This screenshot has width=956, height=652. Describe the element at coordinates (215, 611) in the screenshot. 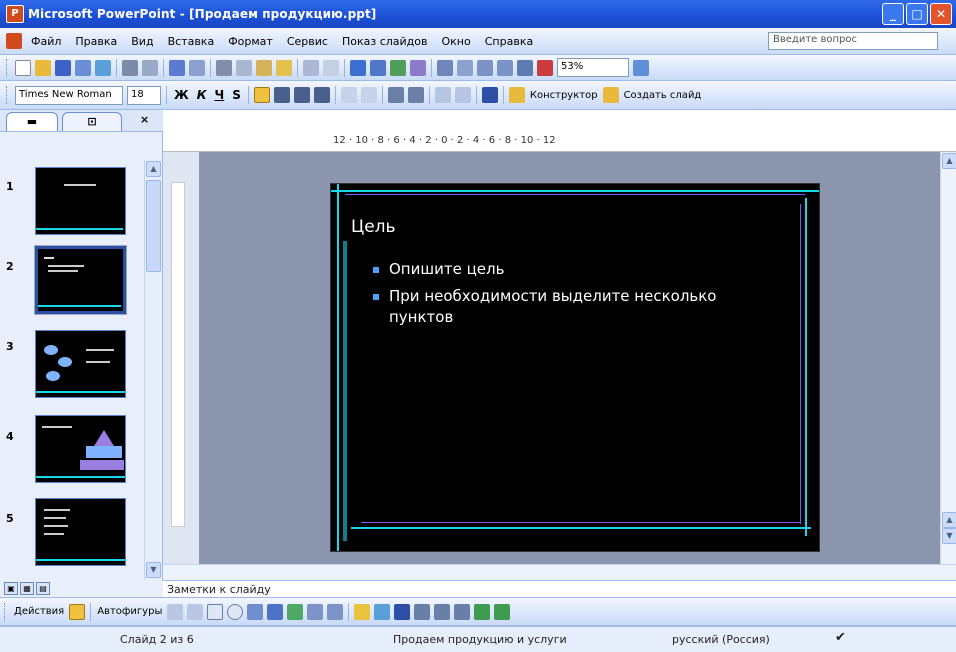

I see `rectangle-tool-icon` at that location.